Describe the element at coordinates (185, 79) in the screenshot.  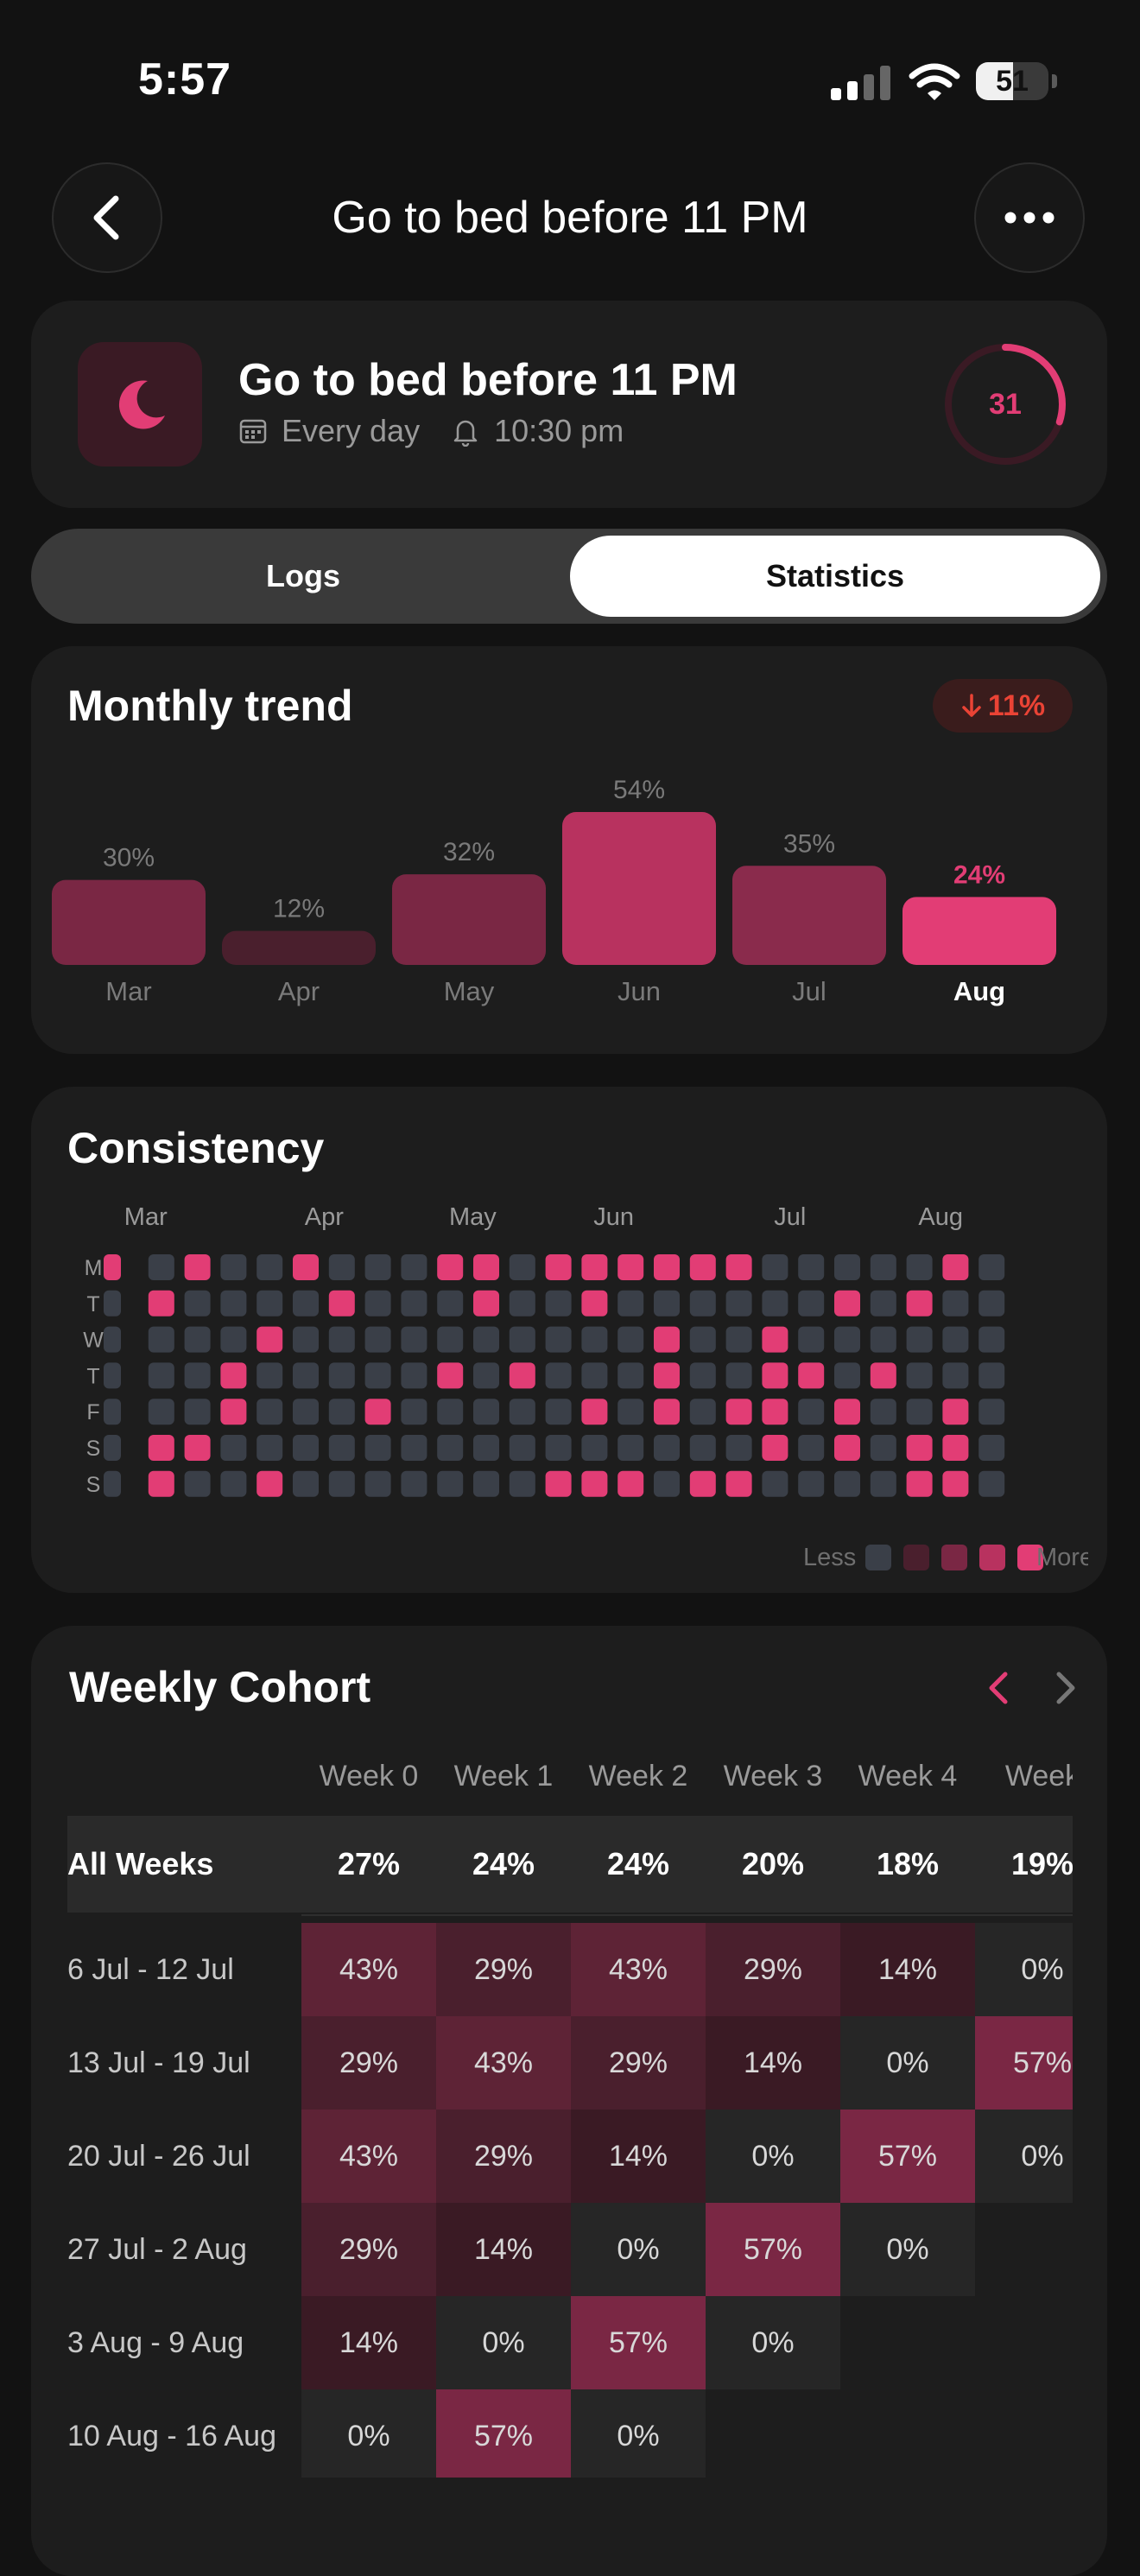
I see `status-time: 5:57` at that location.